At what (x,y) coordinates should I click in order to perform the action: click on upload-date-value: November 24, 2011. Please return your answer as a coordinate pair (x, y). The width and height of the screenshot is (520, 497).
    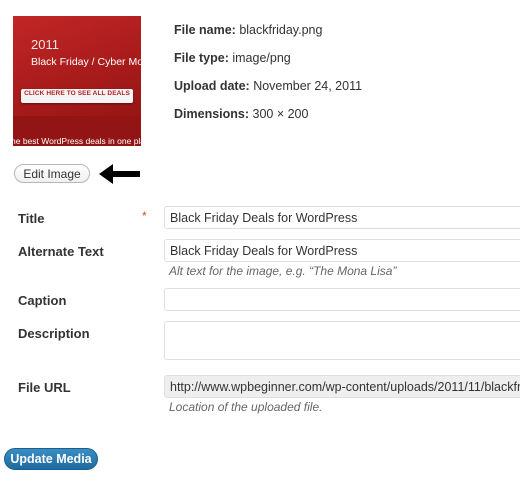
    Looking at the image, I should click on (308, 86).